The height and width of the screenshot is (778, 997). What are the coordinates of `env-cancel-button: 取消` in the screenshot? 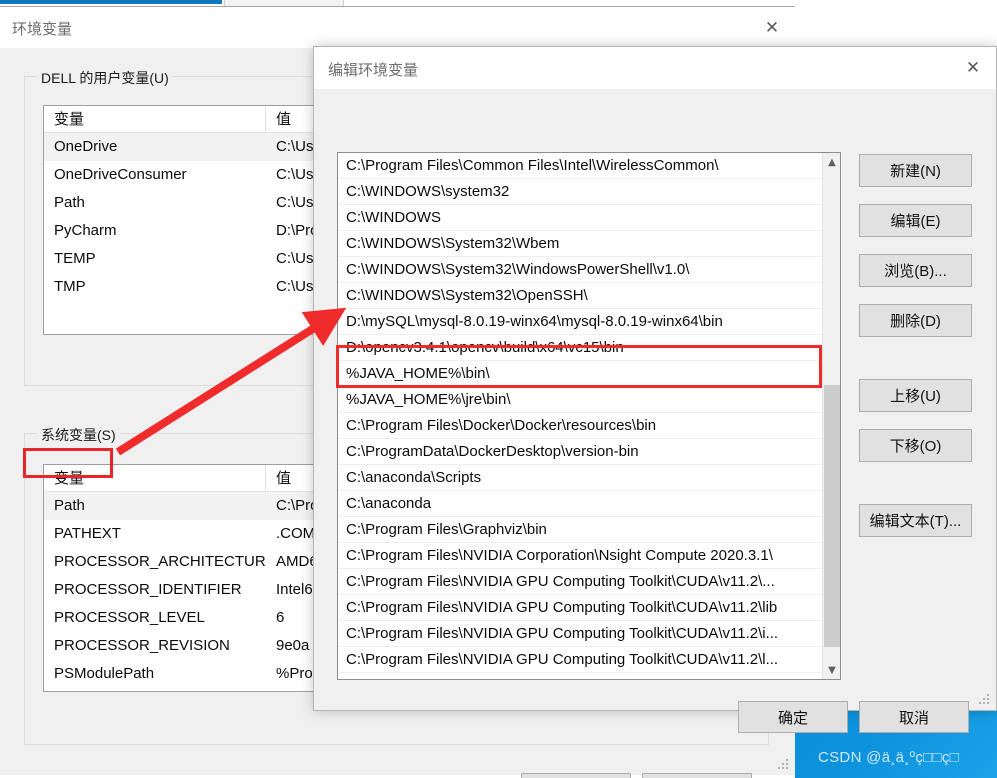 It's located at (697, 775).